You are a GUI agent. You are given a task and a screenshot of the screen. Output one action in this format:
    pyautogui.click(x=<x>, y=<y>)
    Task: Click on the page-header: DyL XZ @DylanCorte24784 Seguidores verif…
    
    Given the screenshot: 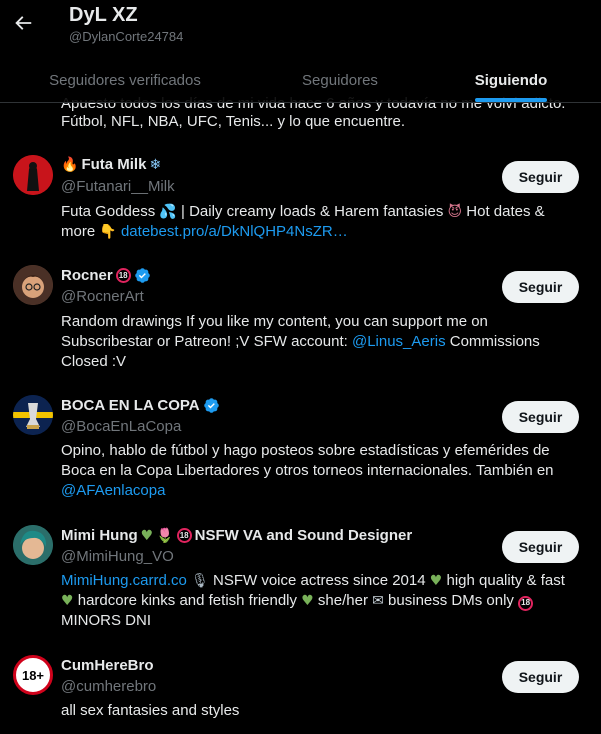 What is the action you would take?
    pyautogui.click(x=300, y=51)
    